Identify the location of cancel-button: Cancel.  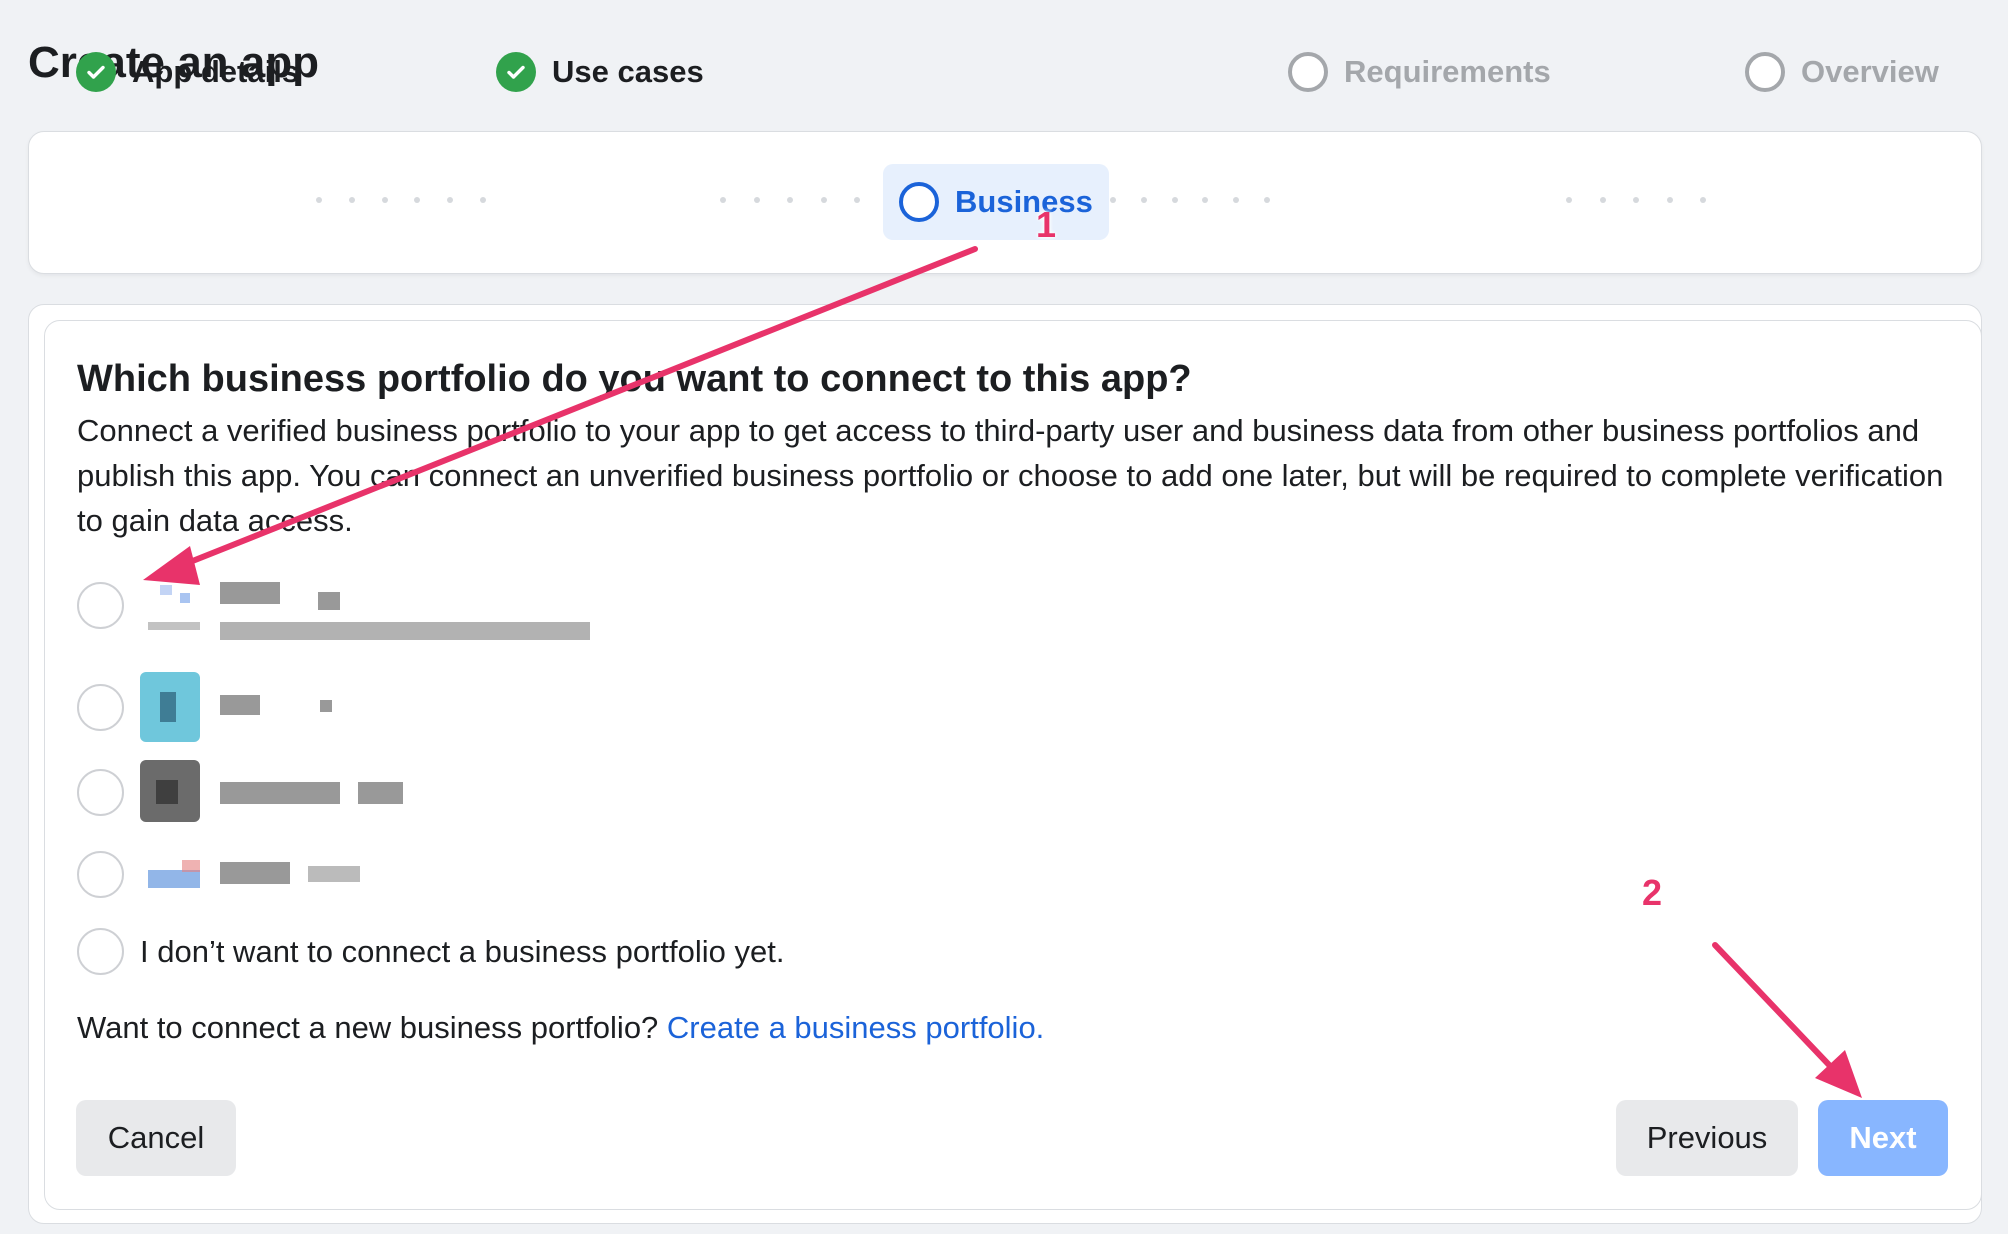
(156, 1138).